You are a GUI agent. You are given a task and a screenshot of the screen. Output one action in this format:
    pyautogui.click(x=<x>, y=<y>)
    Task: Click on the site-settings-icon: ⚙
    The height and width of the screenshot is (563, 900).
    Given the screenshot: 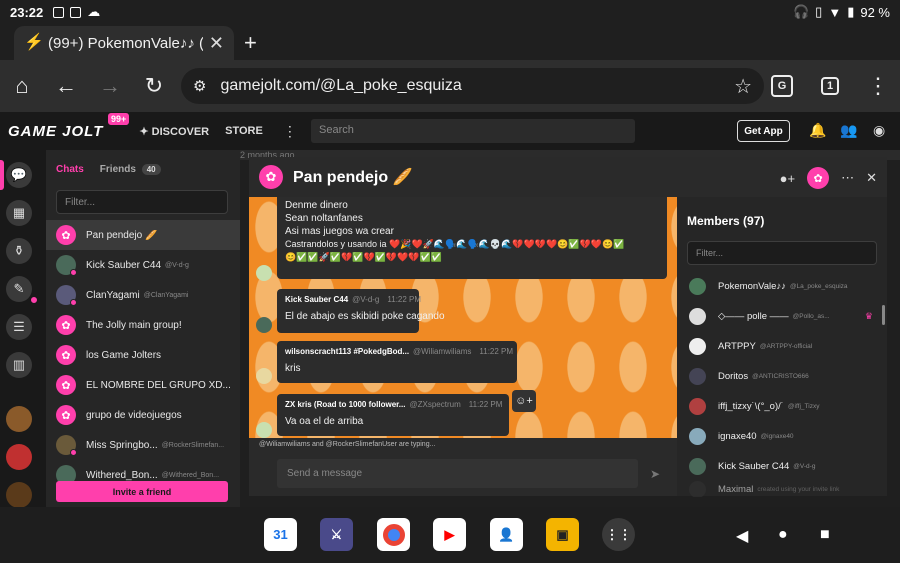 What is the action you would take?
    pyautogui.click(x=199, y=86)
    